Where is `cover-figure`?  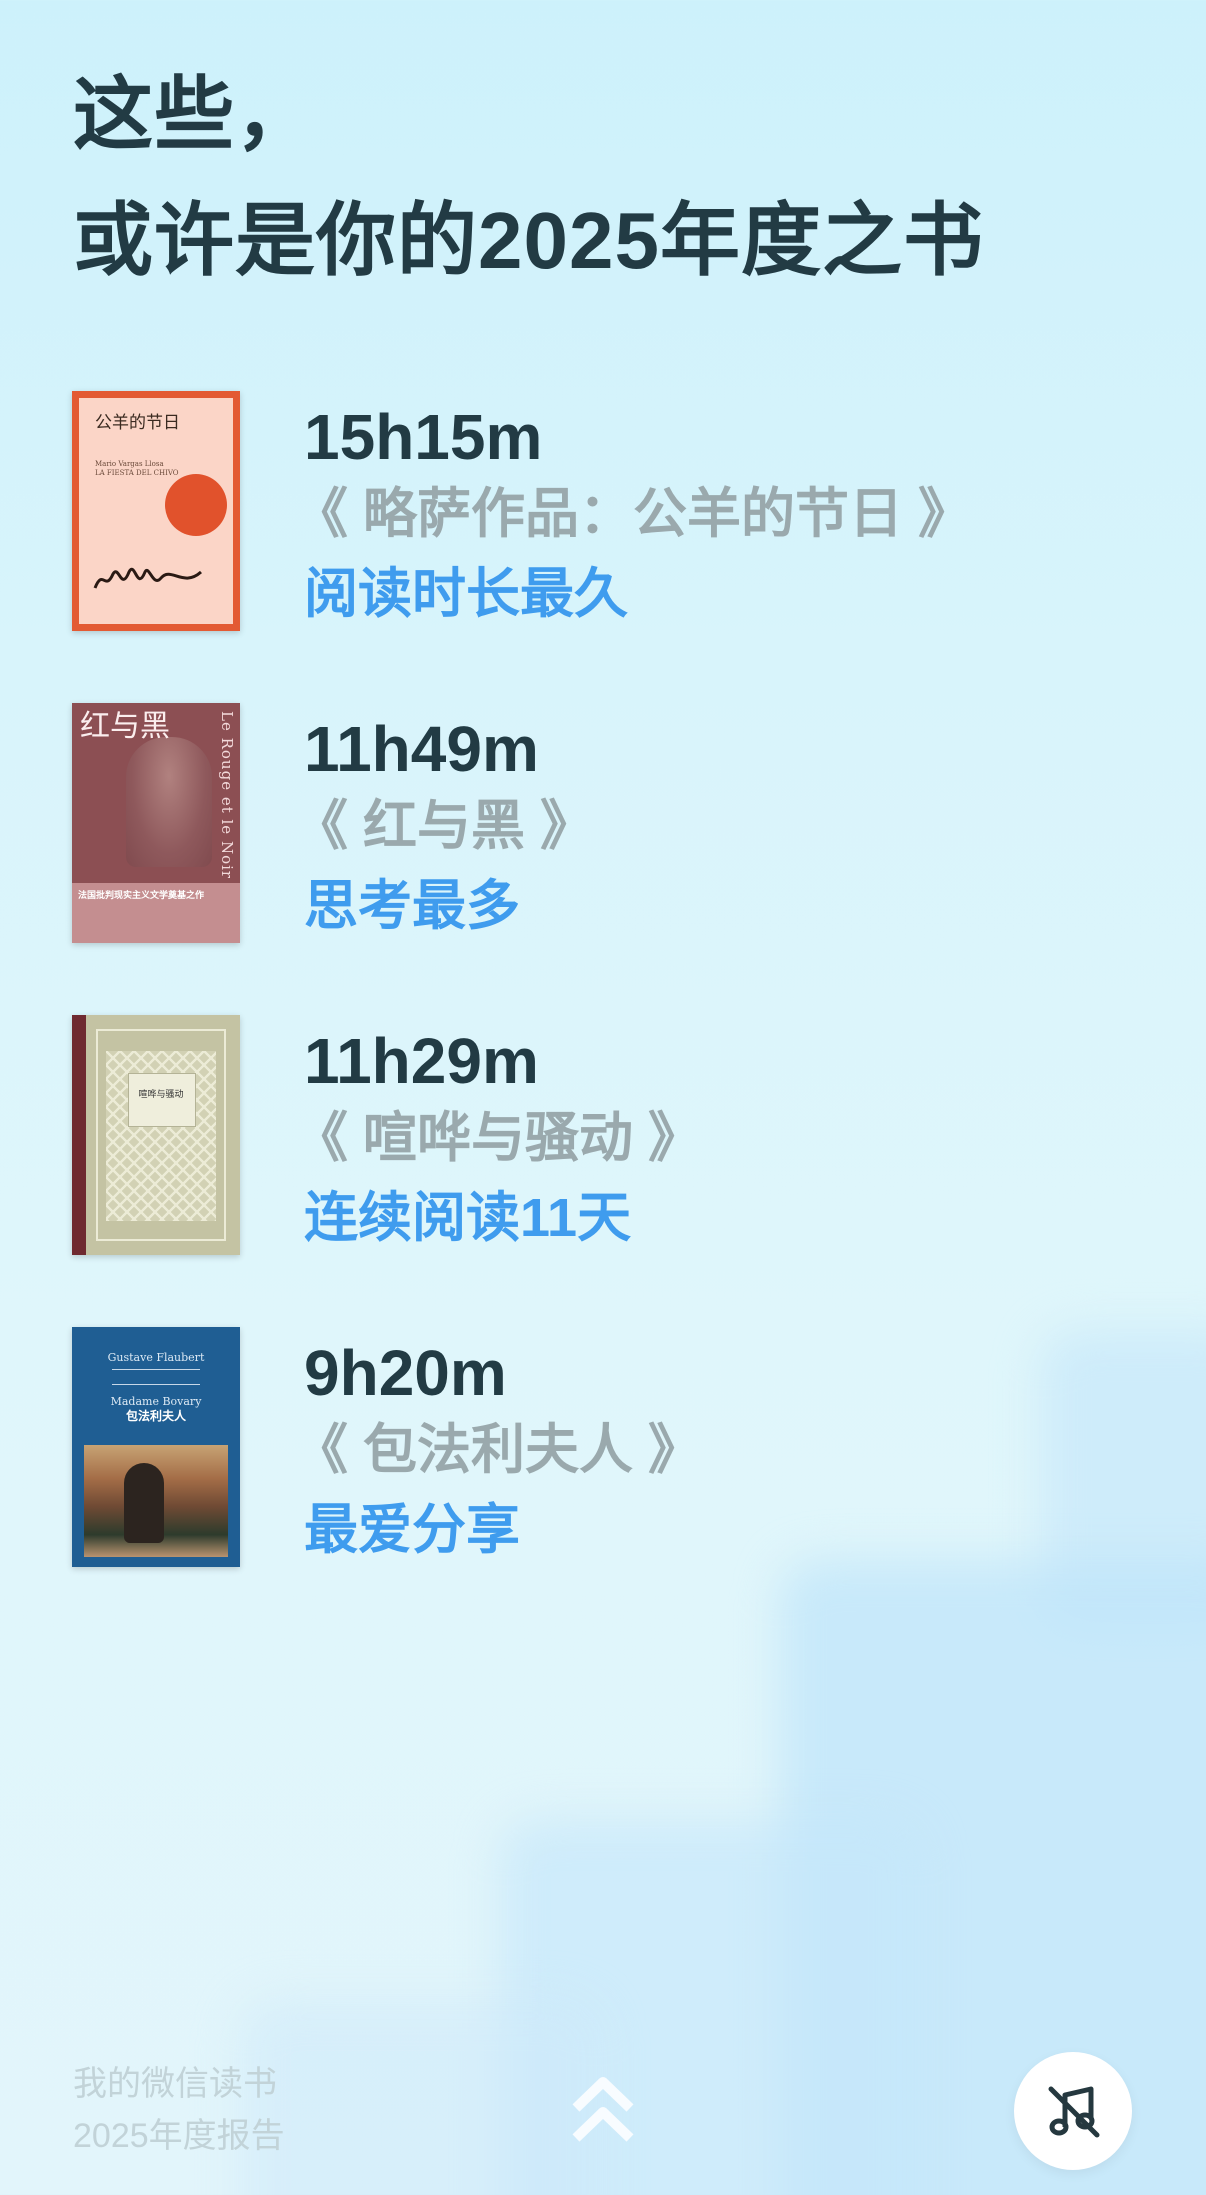 cover-figure is located at coordinates (144, 1503).